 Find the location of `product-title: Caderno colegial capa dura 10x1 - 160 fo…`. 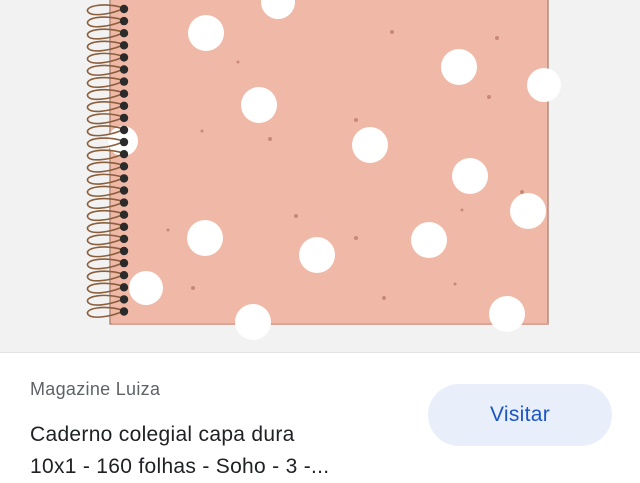

product-title: Caderno colegial capa dura 10x1 - 160 fo… is located at coordinates (215, 451).